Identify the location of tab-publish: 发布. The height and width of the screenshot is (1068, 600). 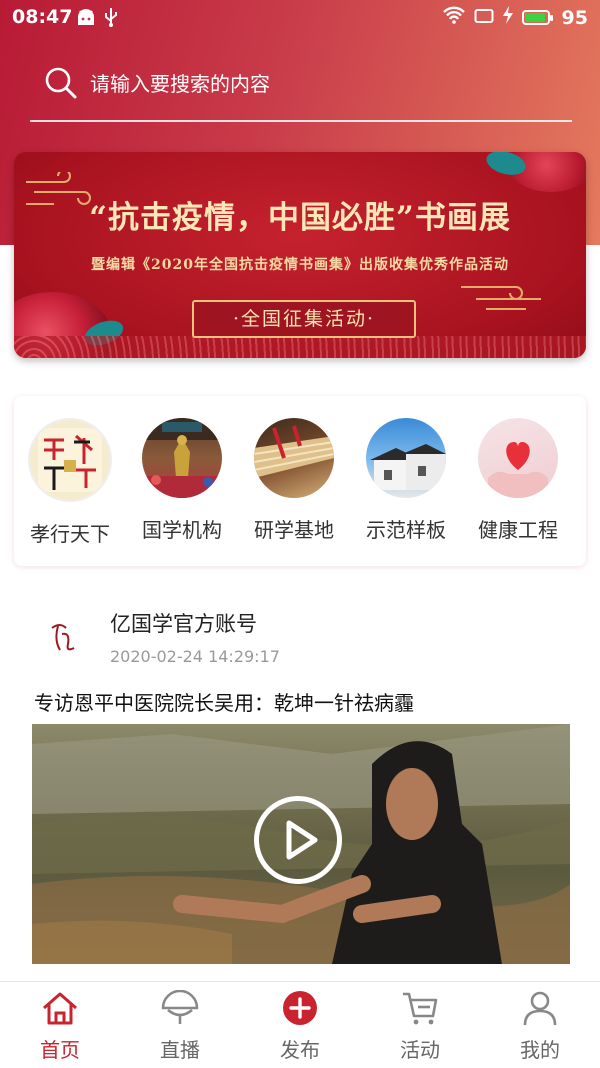
(300, 1026).